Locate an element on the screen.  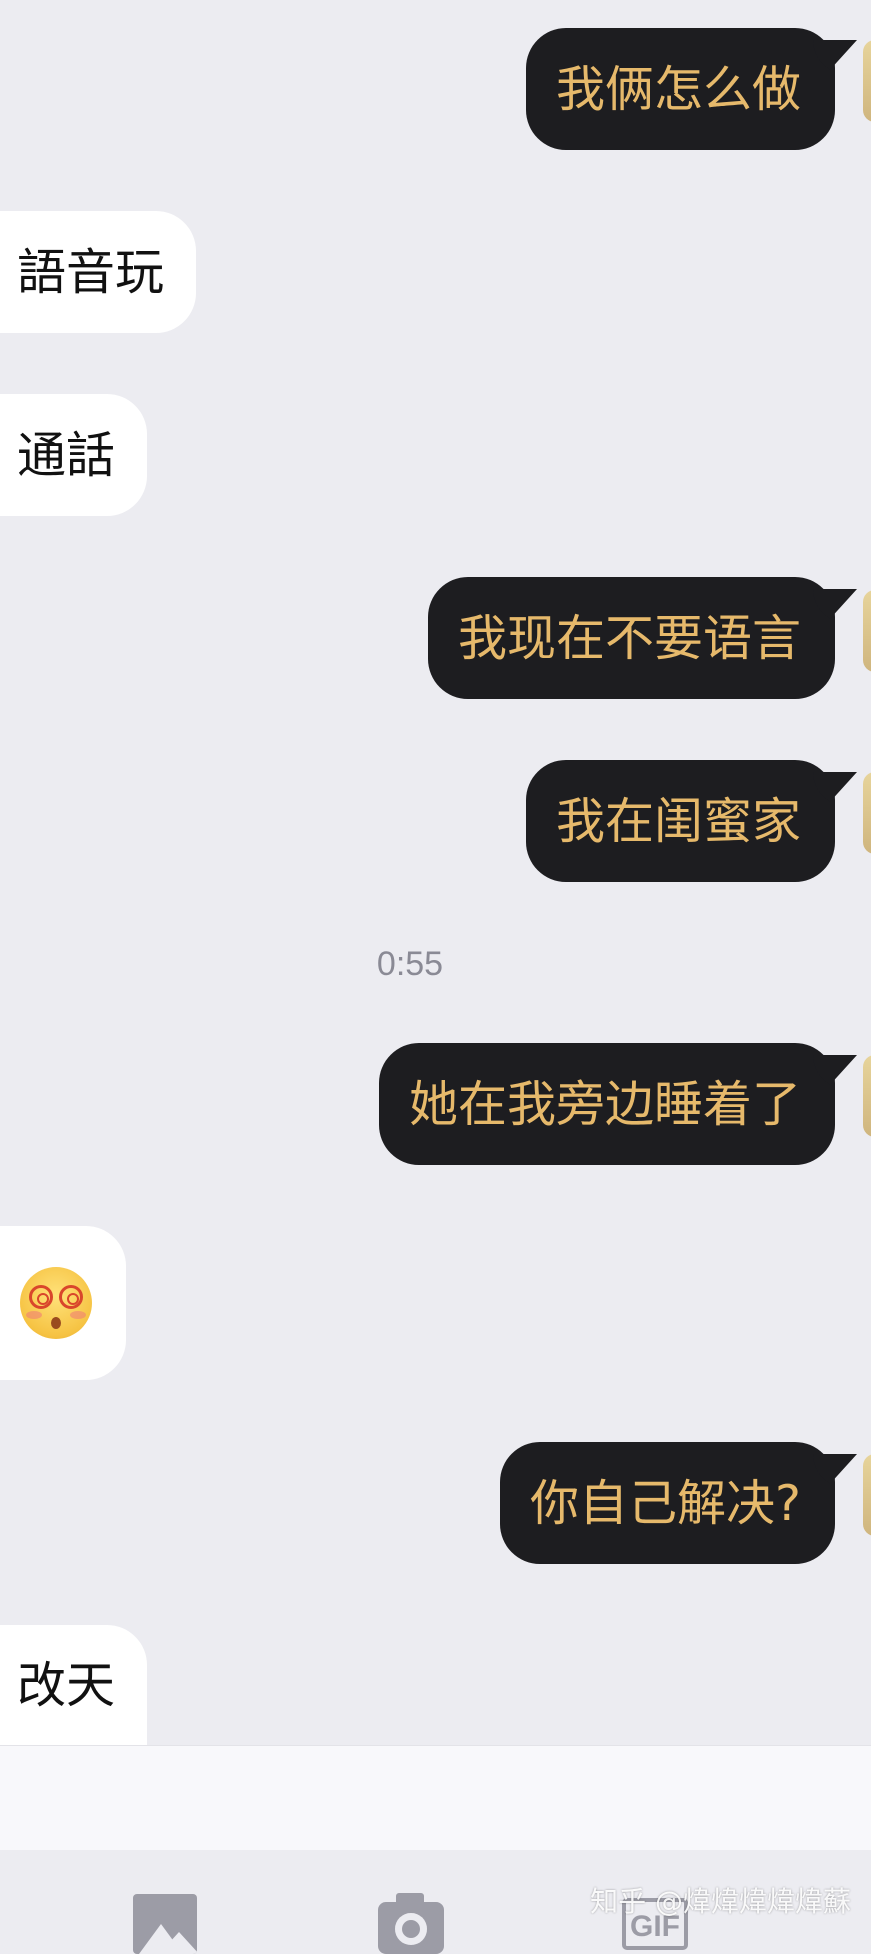
camera-icon is located at coordinates (411, 1923).